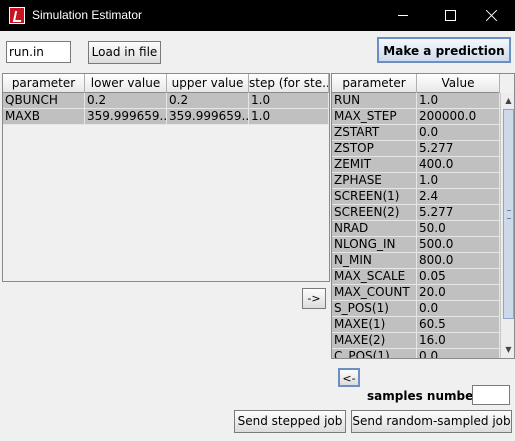 The width and height of the screenshot is (515, 441). I want to click on move-right-button: ->, so click(314, 298).